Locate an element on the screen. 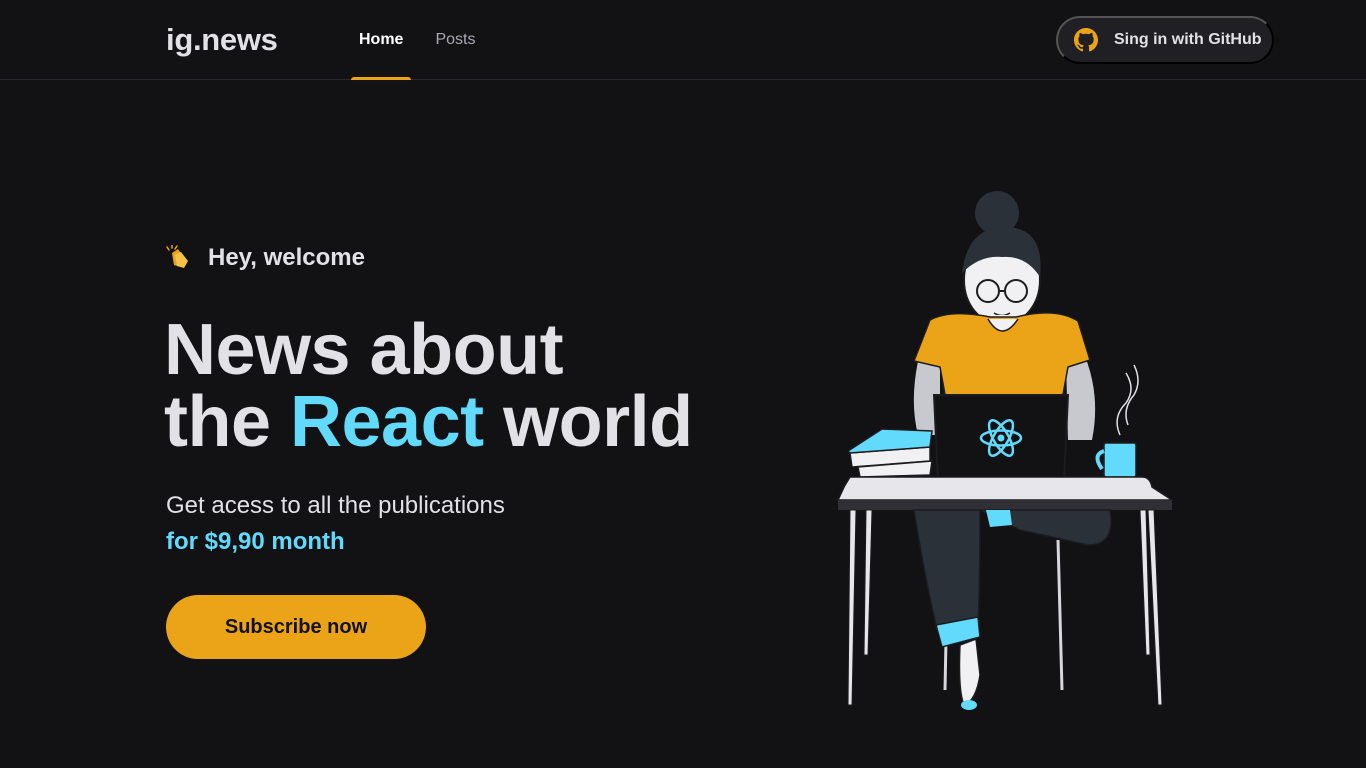  welcome-text: Hey, welcome is located at coordinates (286, 257).